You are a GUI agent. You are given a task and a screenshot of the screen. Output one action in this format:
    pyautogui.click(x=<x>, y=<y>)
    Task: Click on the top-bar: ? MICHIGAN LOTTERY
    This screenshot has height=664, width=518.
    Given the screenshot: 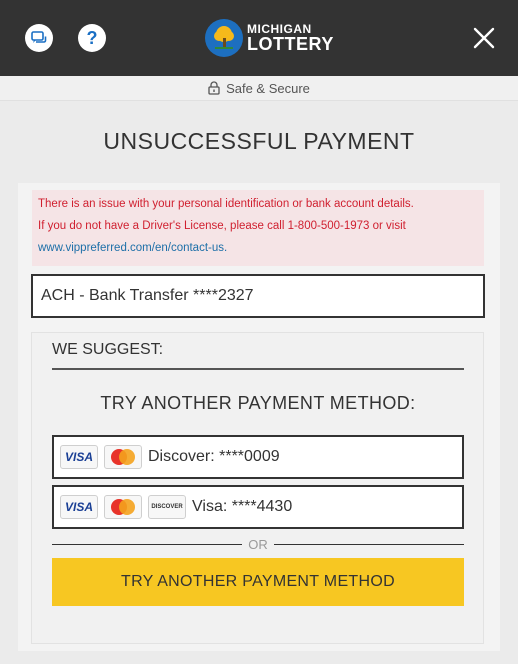 What is the action you would take?
    pyautogui.click(x=259, y=38)
    